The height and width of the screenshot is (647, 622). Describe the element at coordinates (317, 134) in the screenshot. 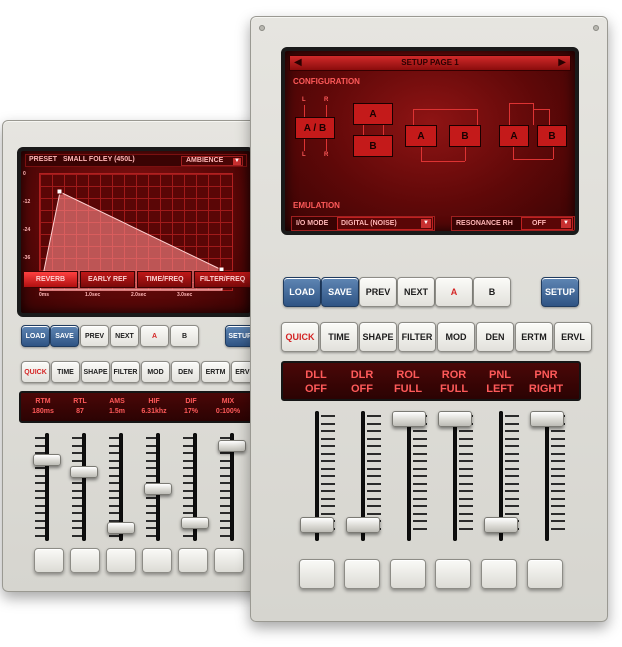

I see `config-option-1: L R A / B L R` at that location.